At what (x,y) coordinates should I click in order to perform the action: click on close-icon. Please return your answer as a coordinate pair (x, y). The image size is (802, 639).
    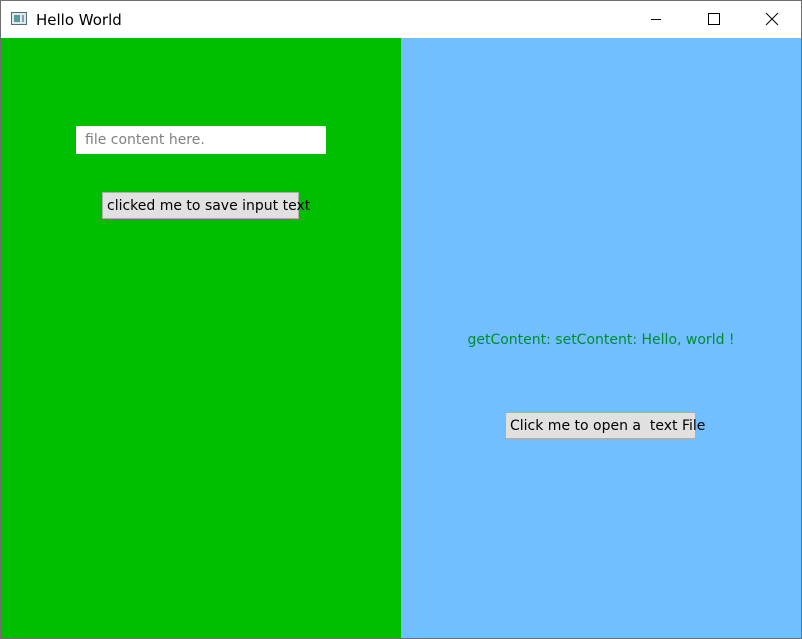
    Looking at the image, I should click on (772, 19).